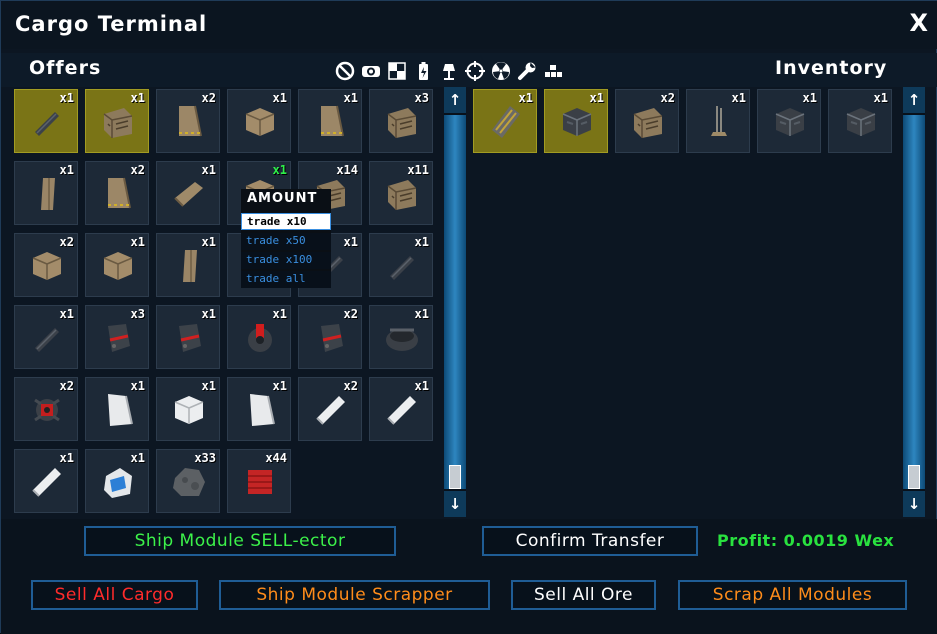  What do you see at coordinates (583, 595) in the screenshot?
I see `sell-all-ore-button: Sell All Ore` at bounding box center [583, 595].